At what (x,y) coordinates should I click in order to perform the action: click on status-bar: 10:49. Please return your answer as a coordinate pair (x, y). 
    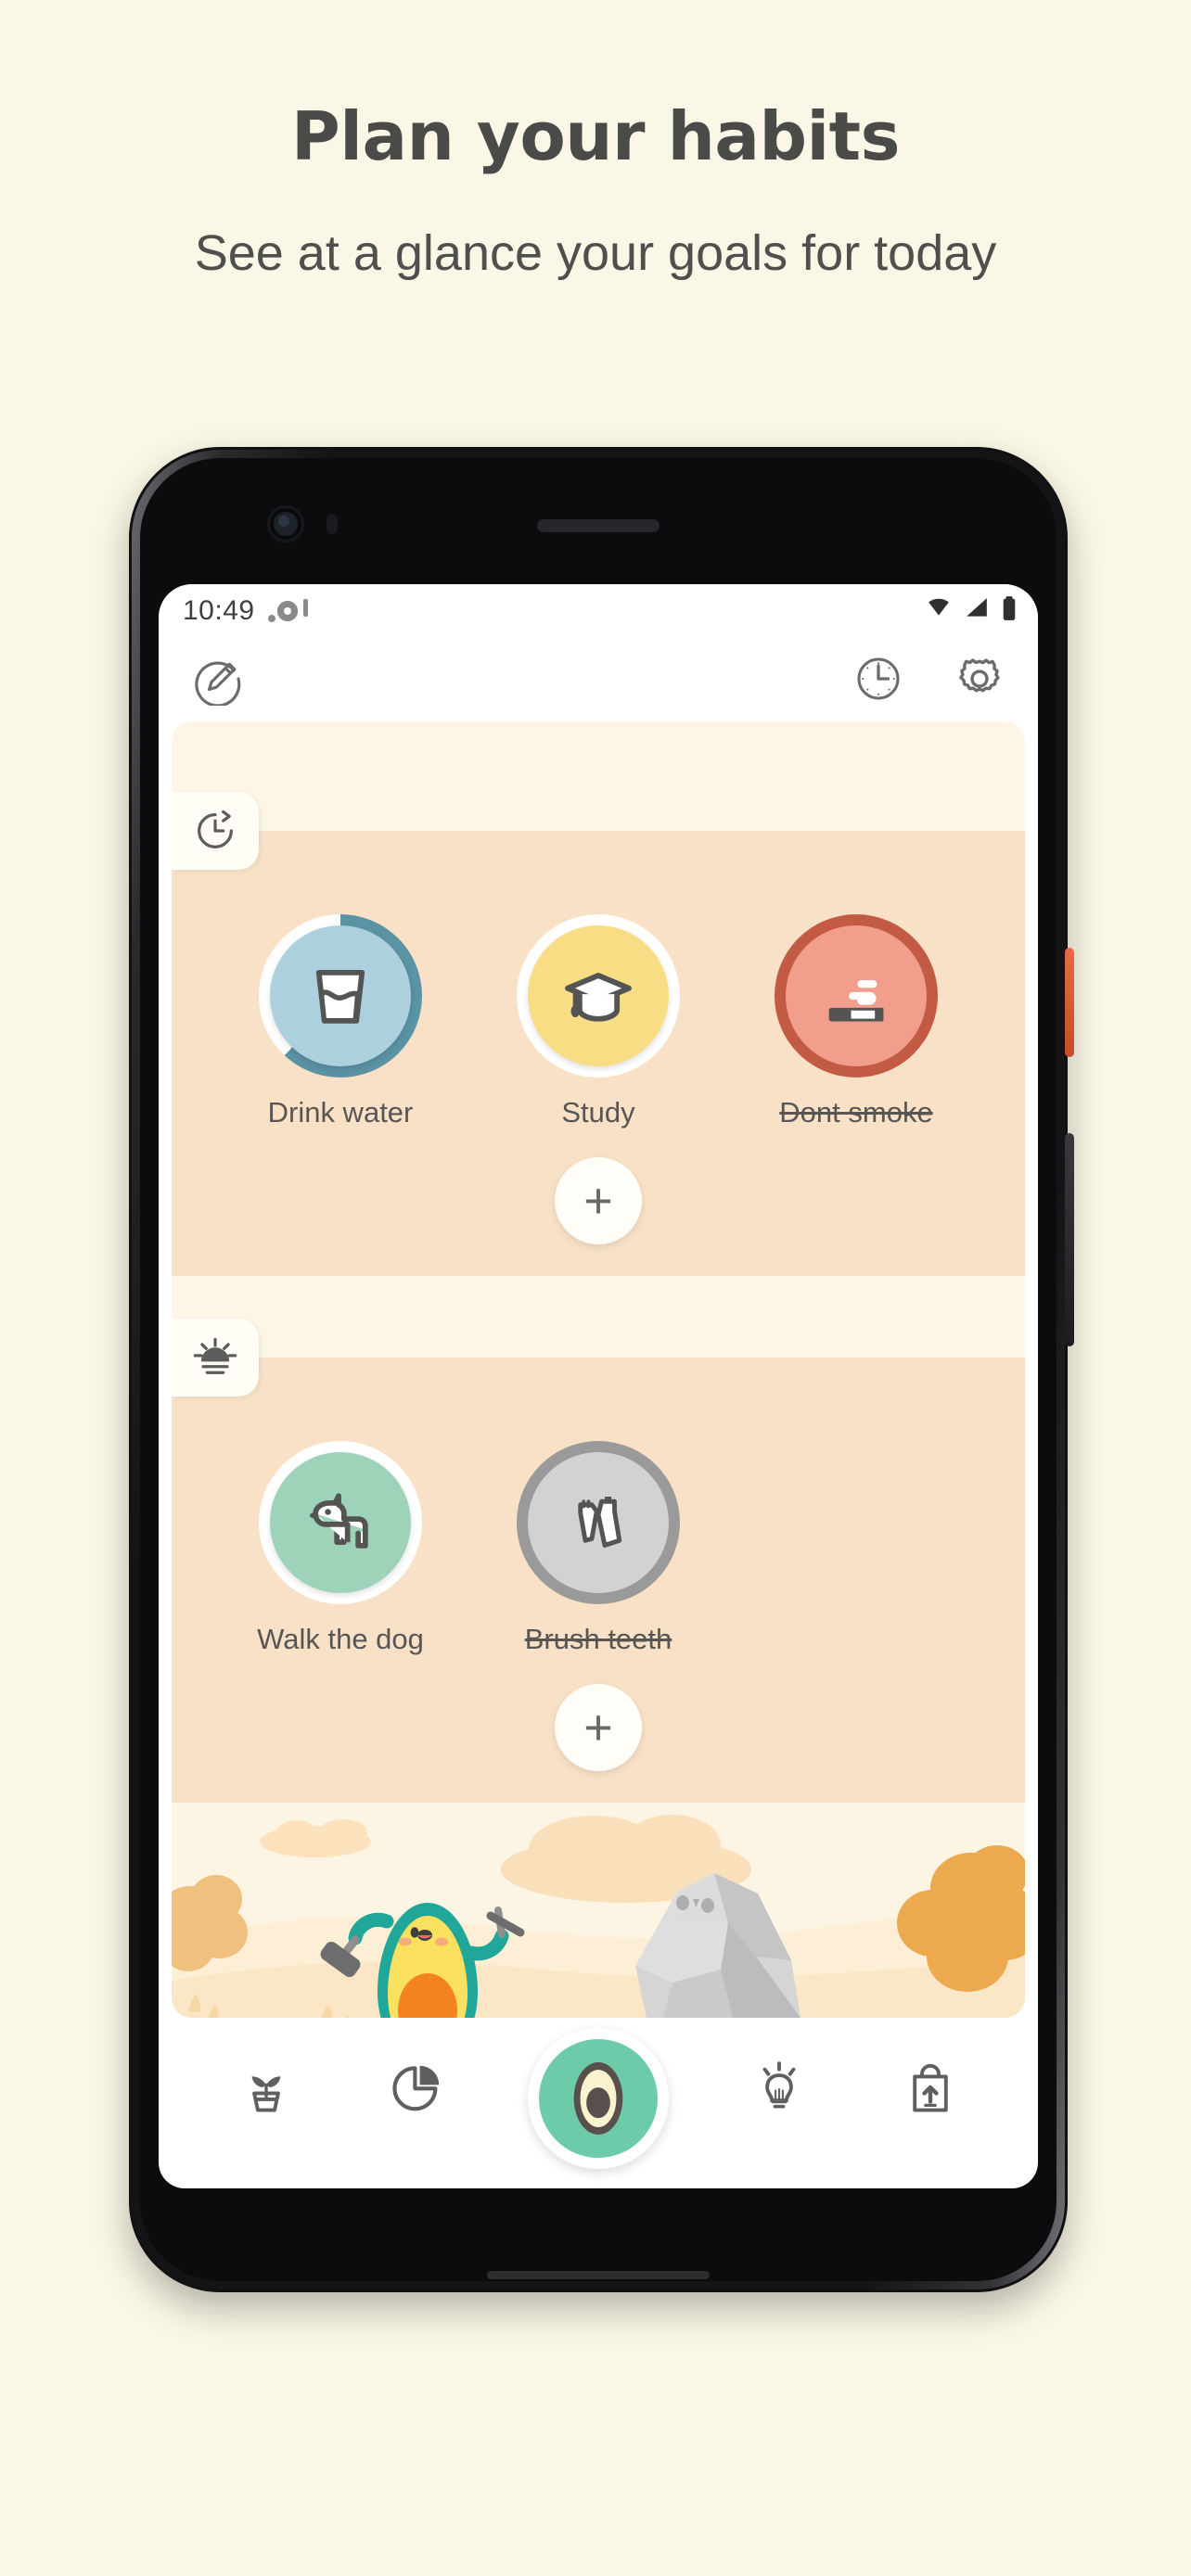
    Looking at the image, I should click on (598, 610).